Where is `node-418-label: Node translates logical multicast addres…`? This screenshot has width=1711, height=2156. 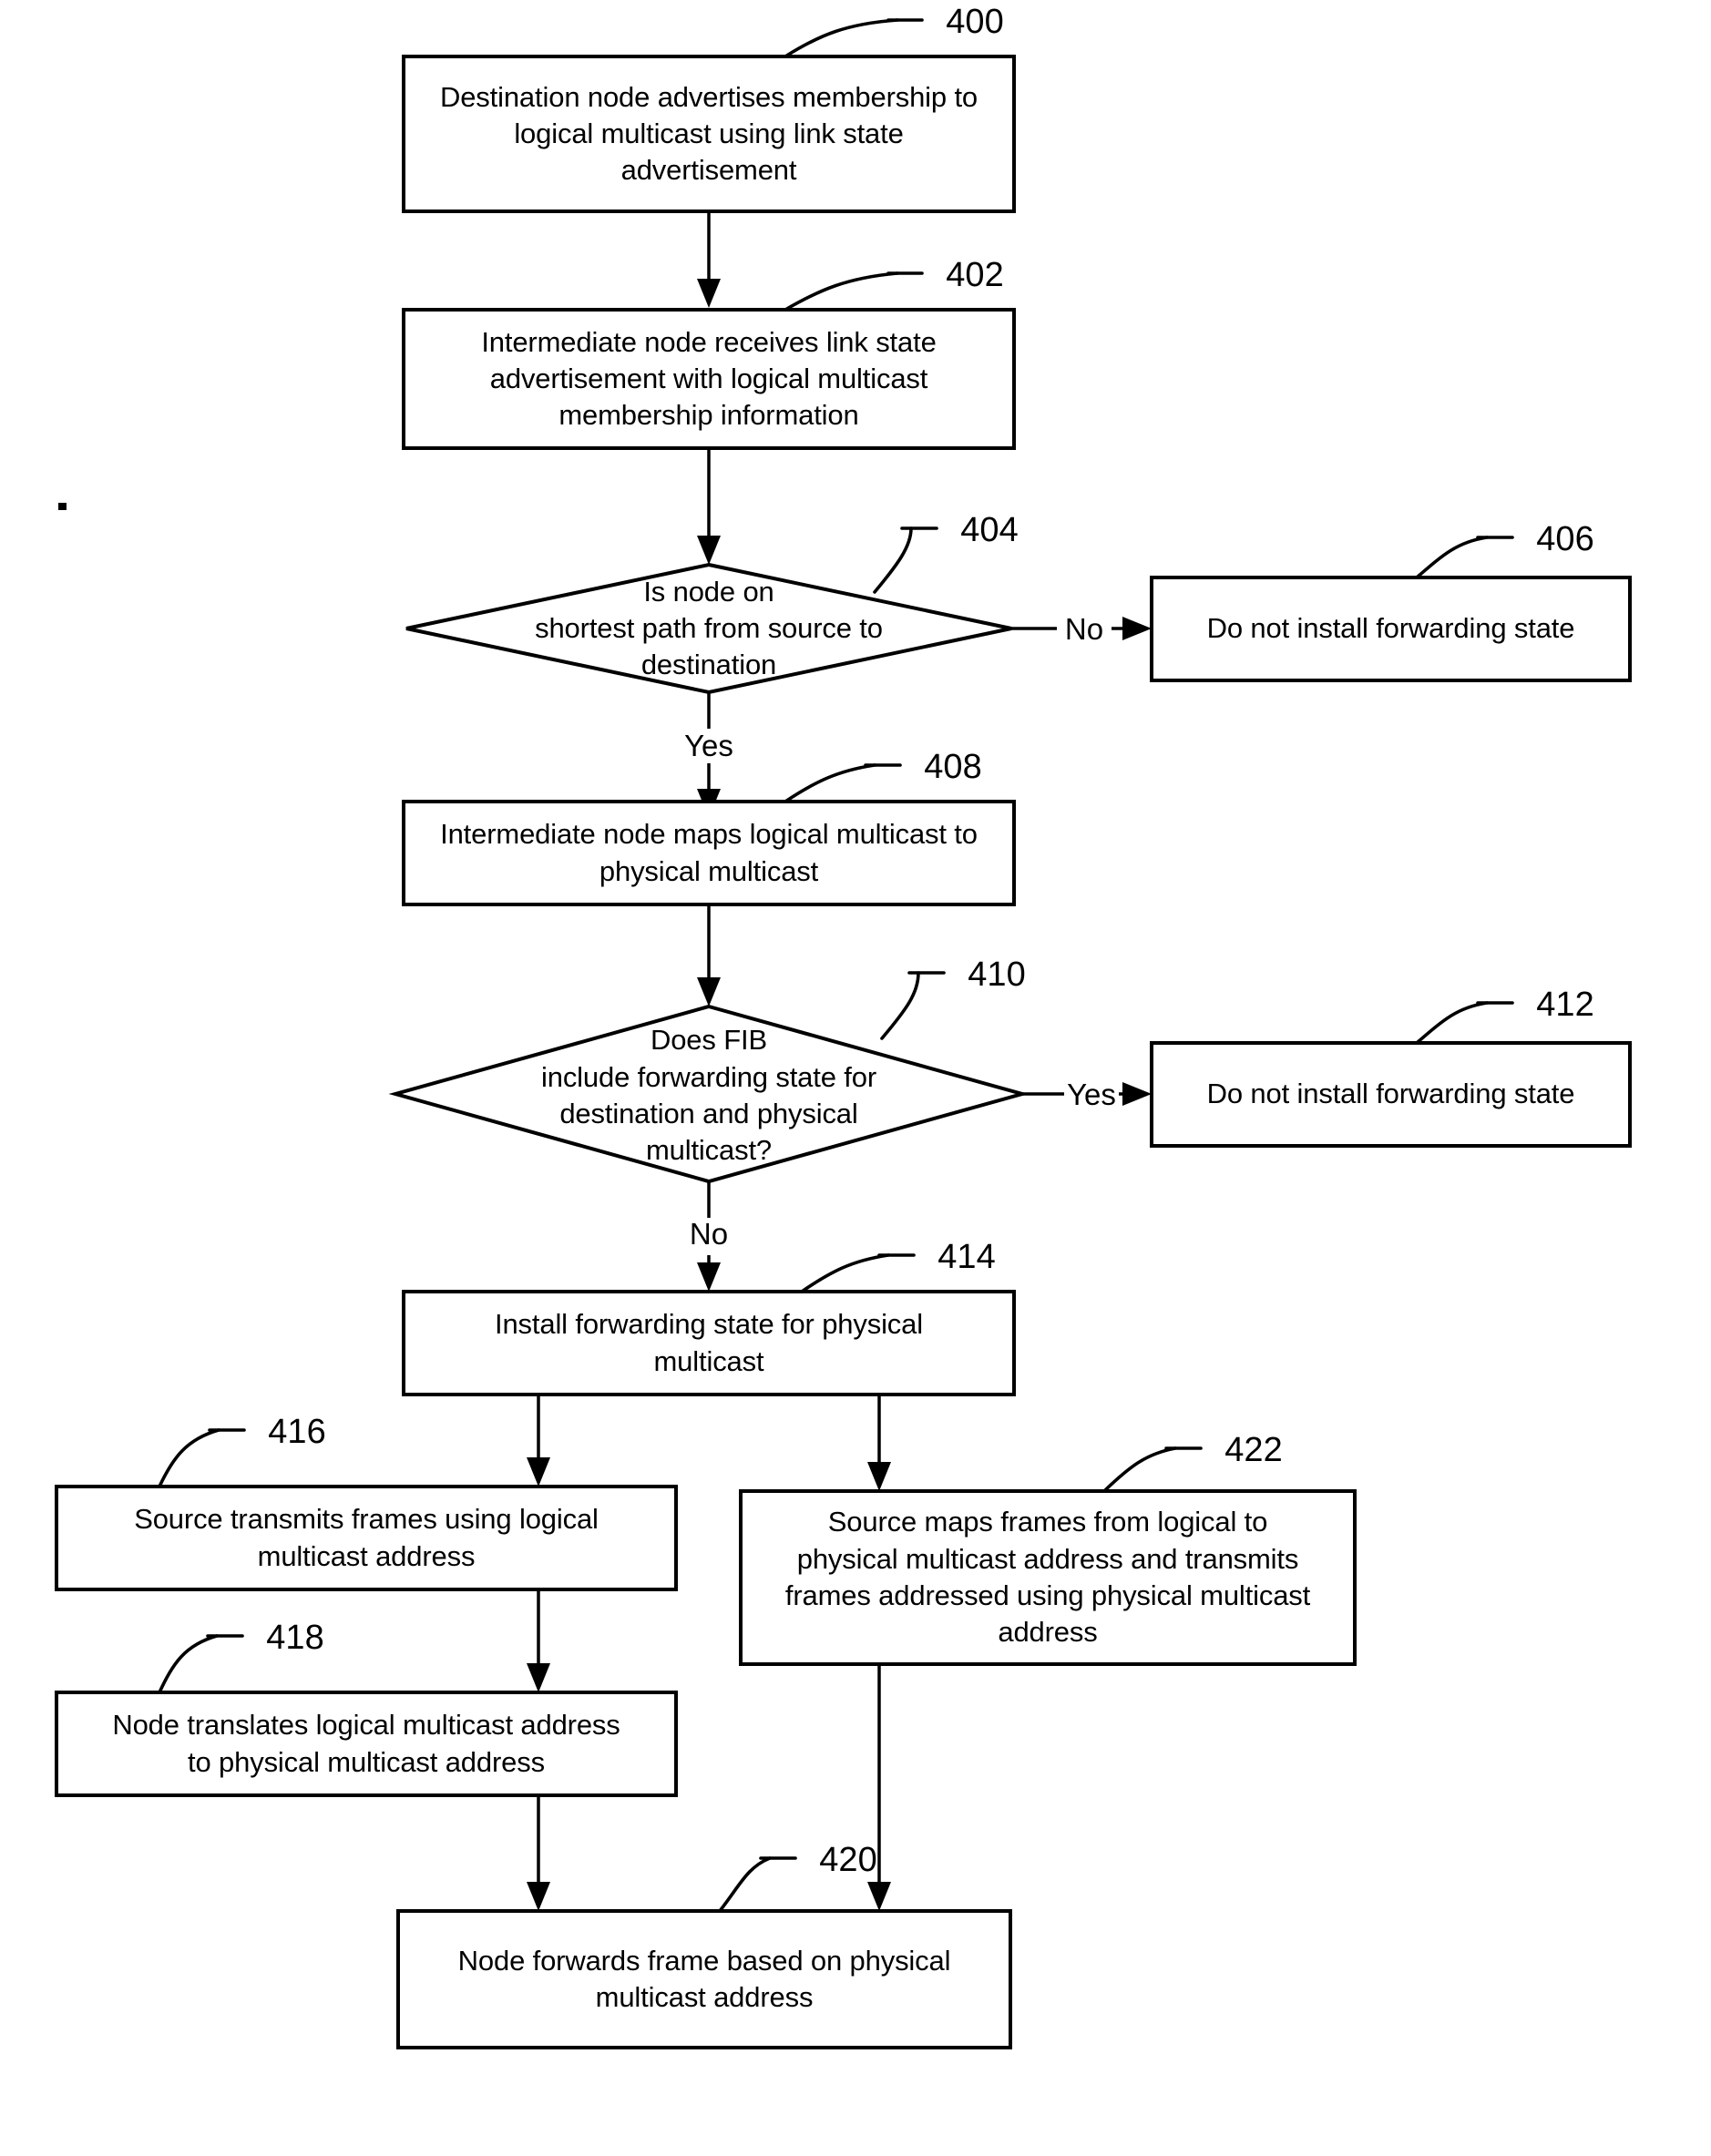 node-418-label: Node translates logical multicast addres… is located at coordinates (366, 1744).